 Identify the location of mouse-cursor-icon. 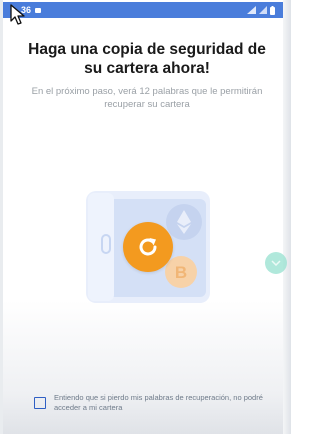
(17, 14).